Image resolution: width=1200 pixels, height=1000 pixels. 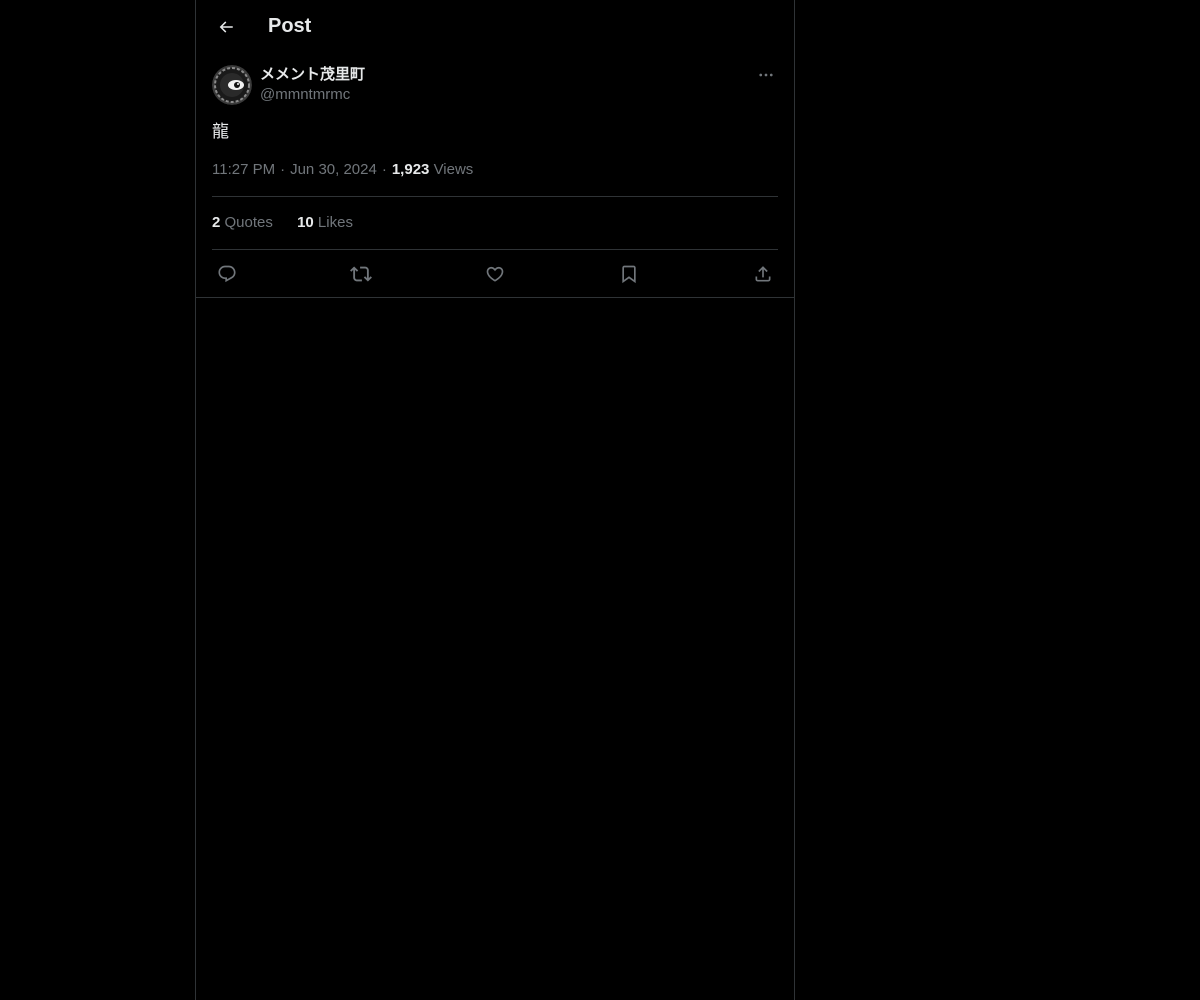 What do you see at coordinates (335, 222) in the screenshot?
I see `likes-label: Likes` at bounding box center [335, 222].